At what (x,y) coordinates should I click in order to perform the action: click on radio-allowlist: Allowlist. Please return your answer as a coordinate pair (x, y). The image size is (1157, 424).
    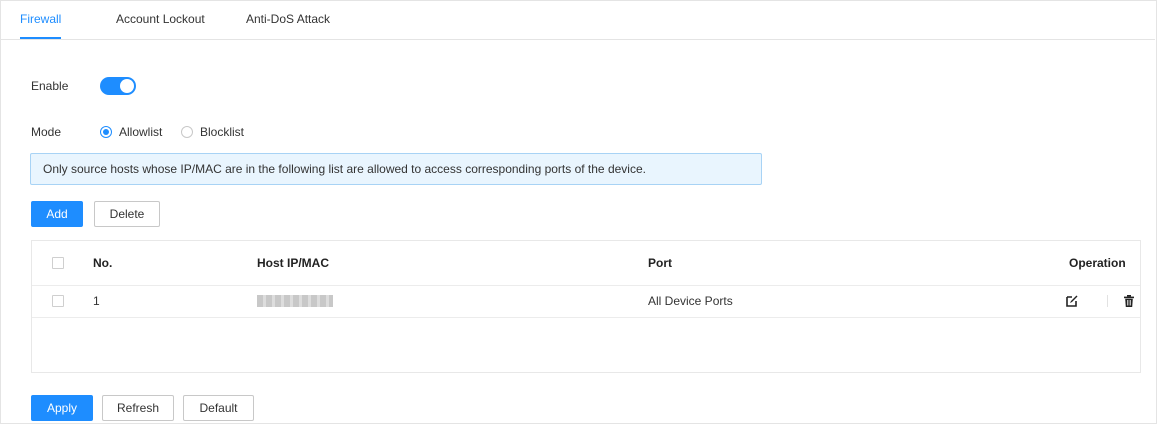
    Looking at the image, I should click on (131, 132).